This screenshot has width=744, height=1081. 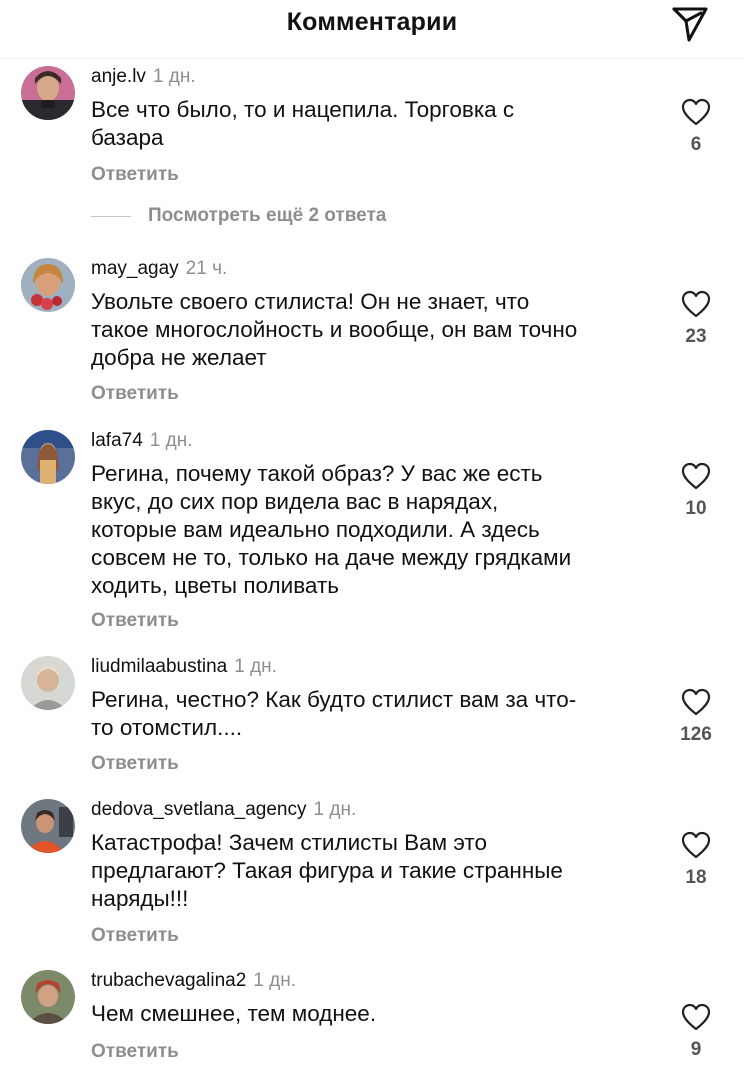 What do you see at coordinates (168, 980) in the screenshot?
I see `comment-username: trubachevagalina2` at bounding box center [168, 980].